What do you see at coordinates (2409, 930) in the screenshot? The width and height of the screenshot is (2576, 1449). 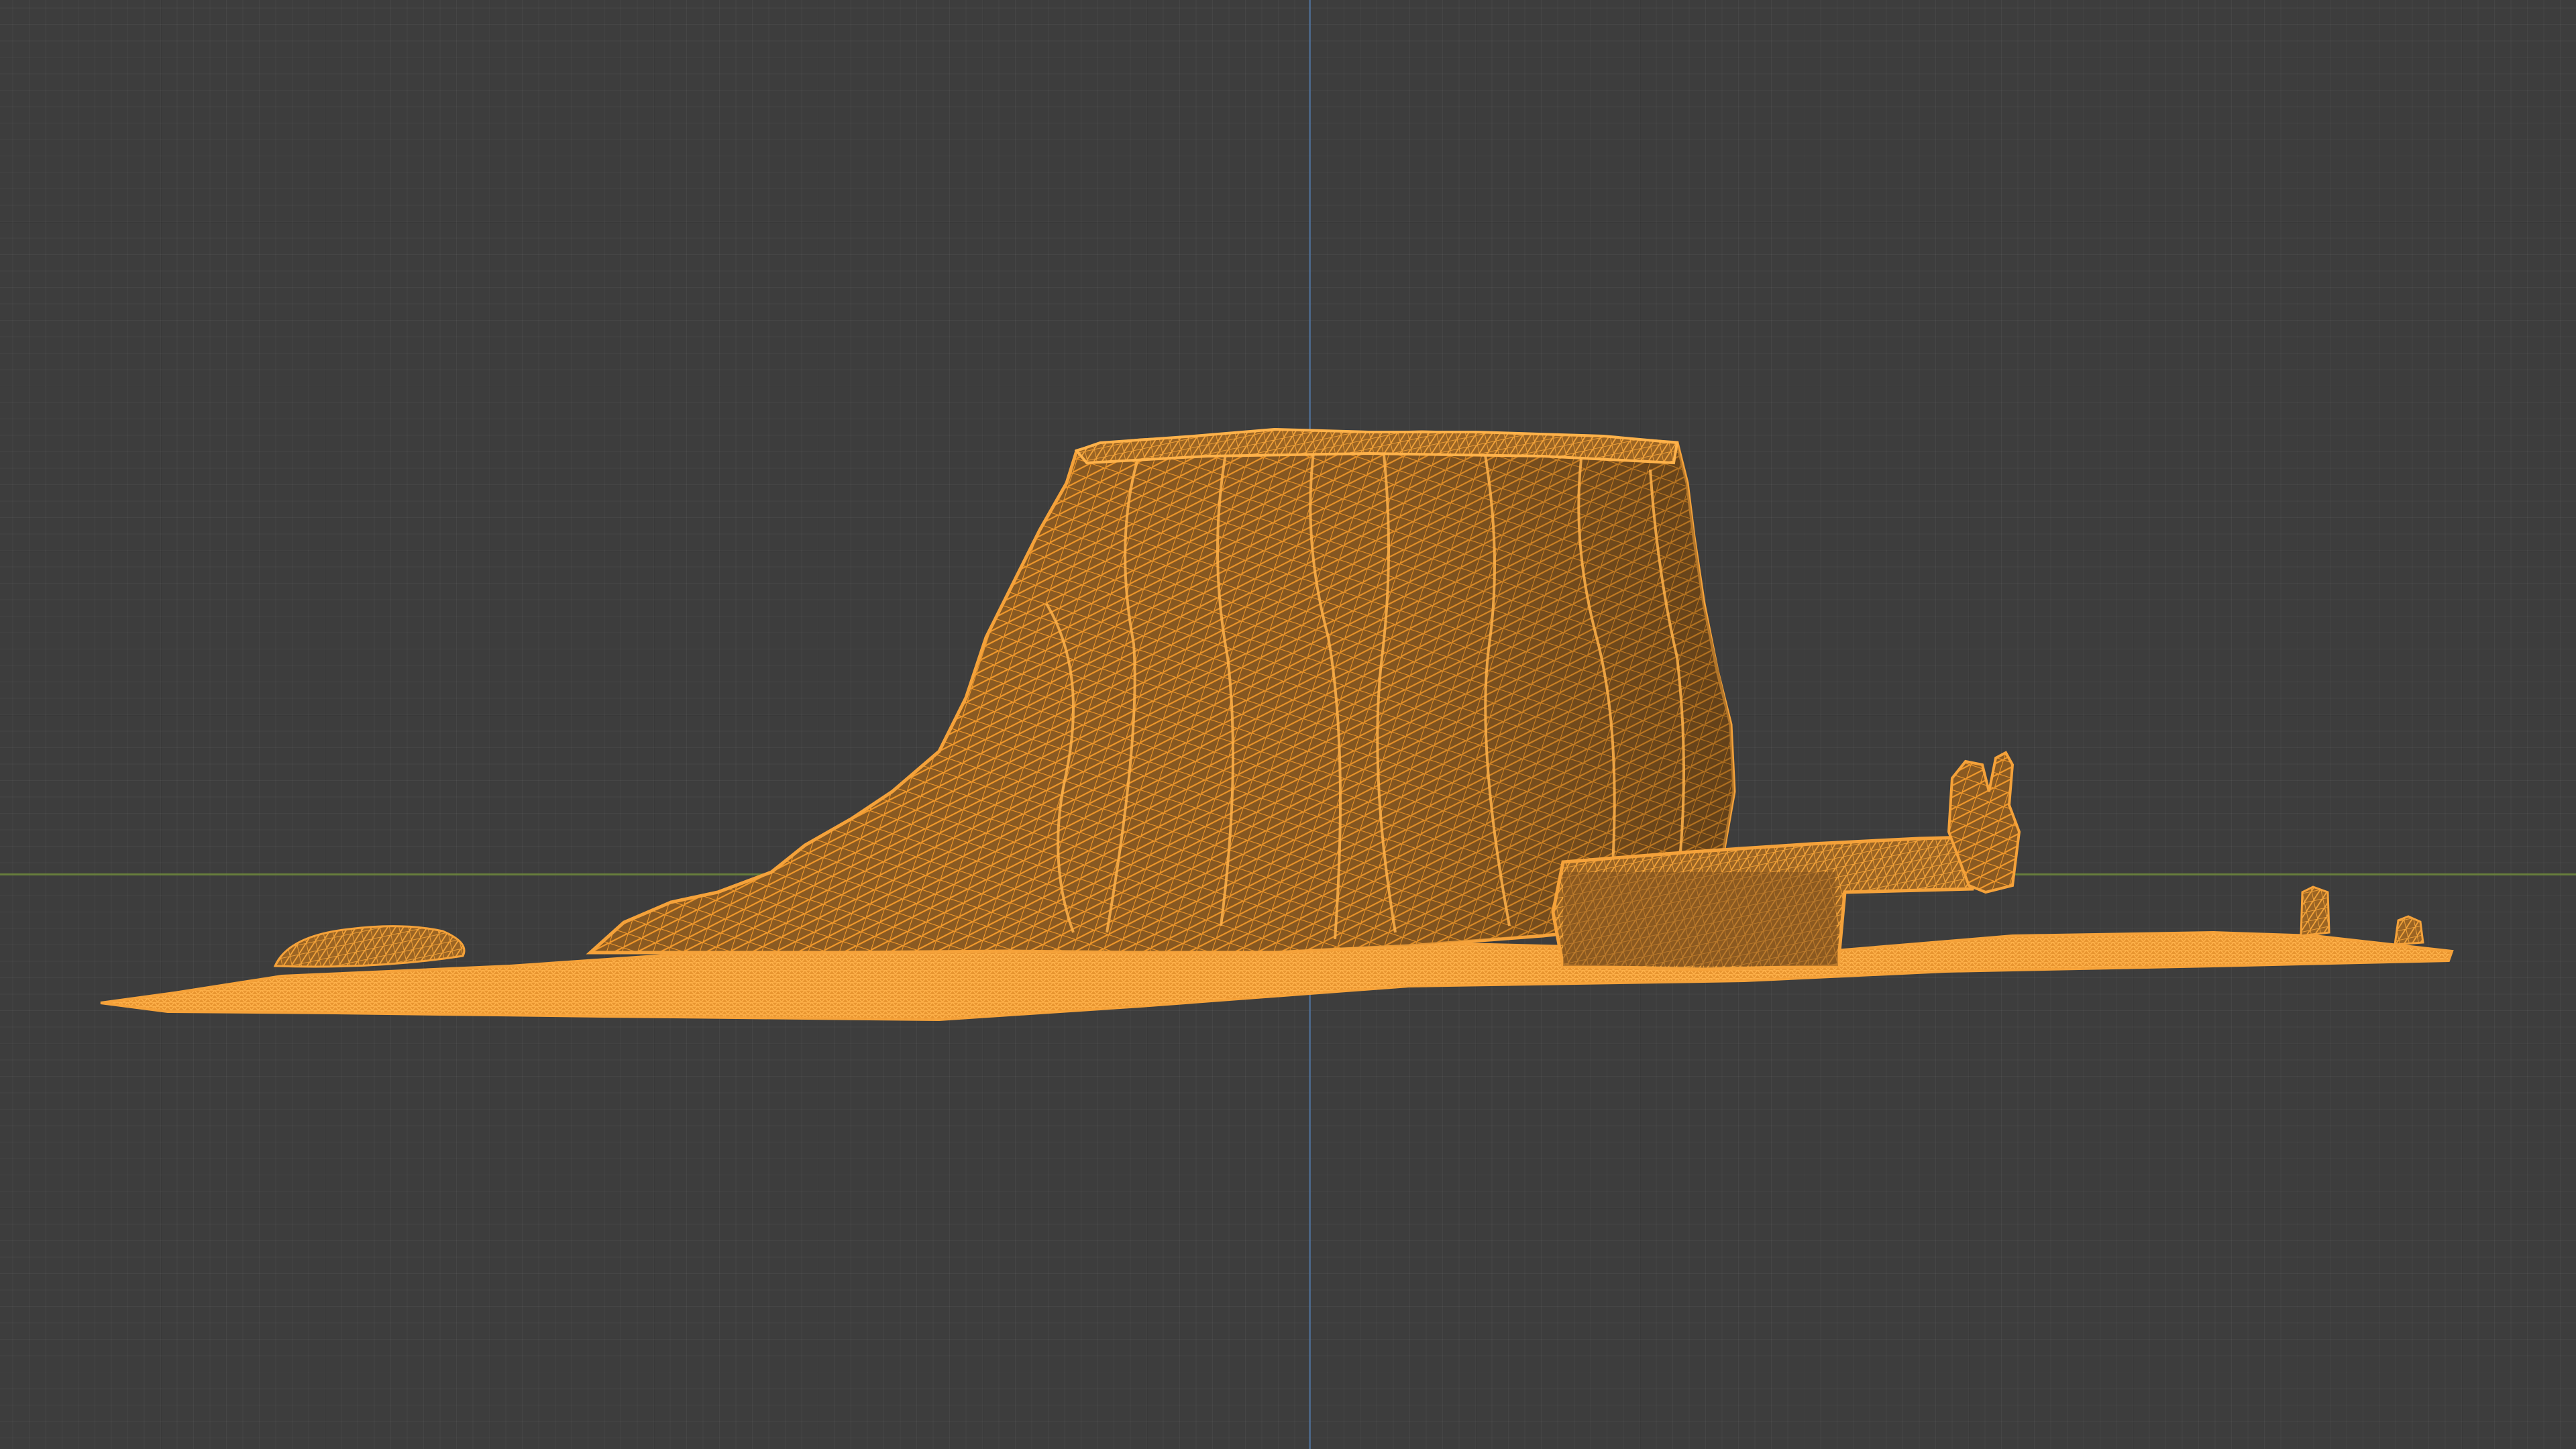 I see `tiny-post-mesh` at bounding box center [2409, 930].